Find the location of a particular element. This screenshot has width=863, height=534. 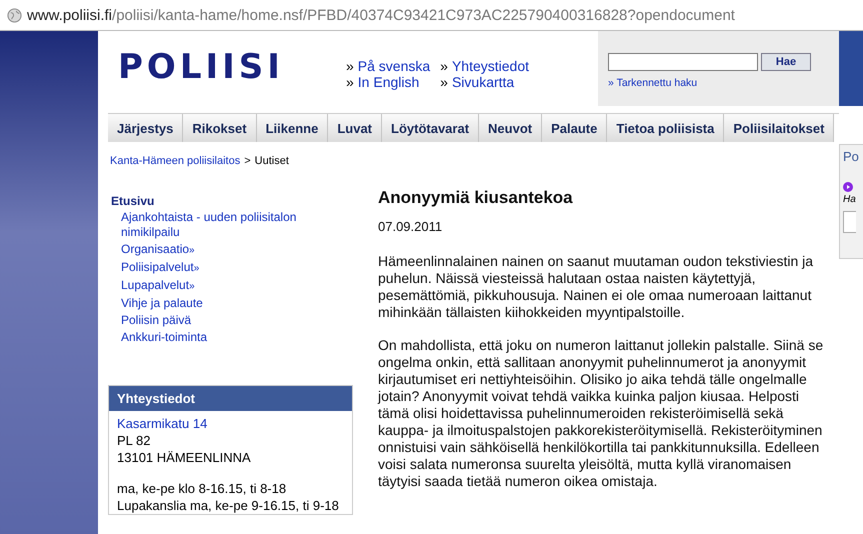

sidebar-item: Poliisin päivä is located at coordinates (221, 320).